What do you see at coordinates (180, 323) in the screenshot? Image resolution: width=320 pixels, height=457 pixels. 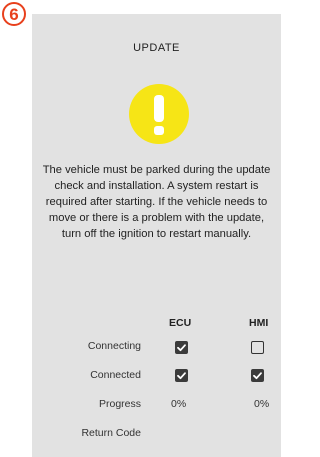 I see `column-header-ecu: ECU` at bounding box center [180, 323].